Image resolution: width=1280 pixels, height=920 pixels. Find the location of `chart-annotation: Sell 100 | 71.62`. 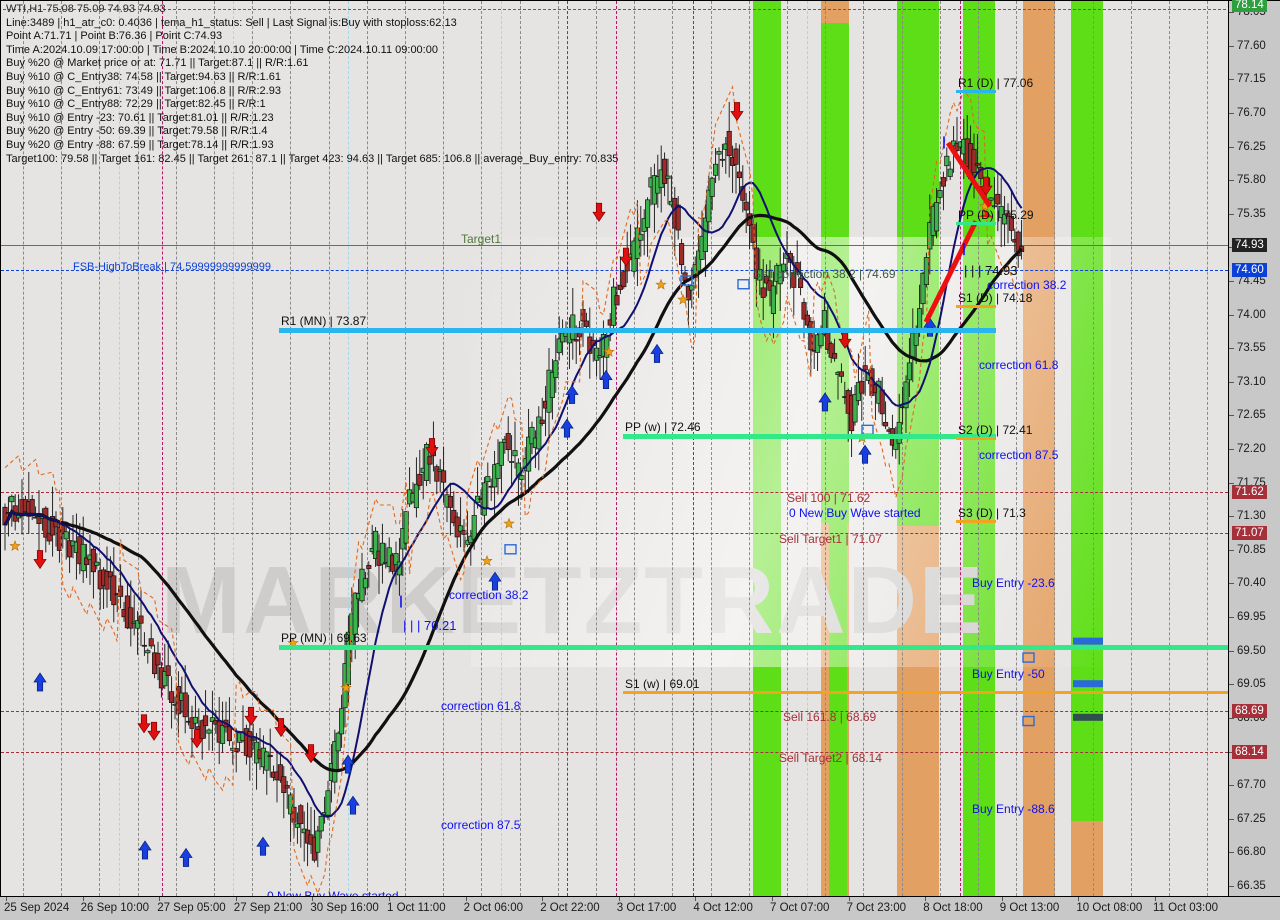

chart-annotation: Sell 100 | 71.62 is located at coordinates (829, 498).